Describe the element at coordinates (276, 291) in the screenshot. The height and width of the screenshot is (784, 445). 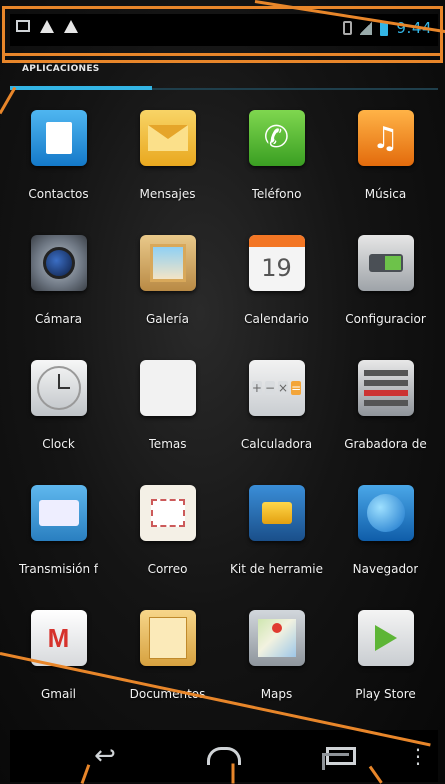
I see `app-calendario: 19 Calendario` at that location.